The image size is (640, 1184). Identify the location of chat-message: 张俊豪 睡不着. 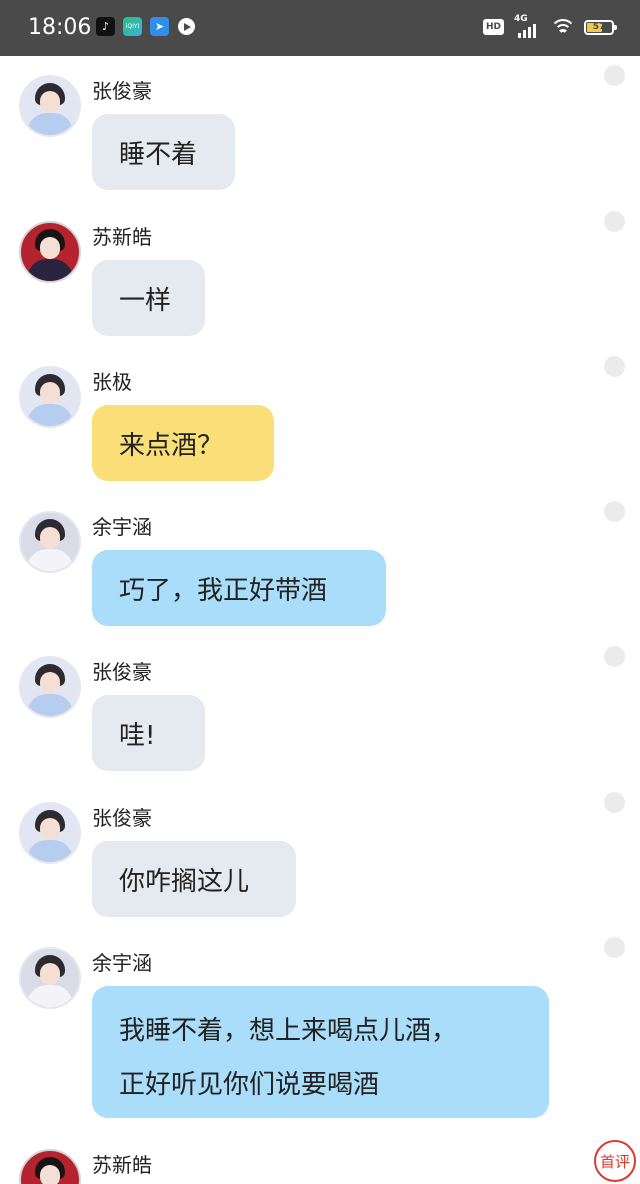
(320, 129).